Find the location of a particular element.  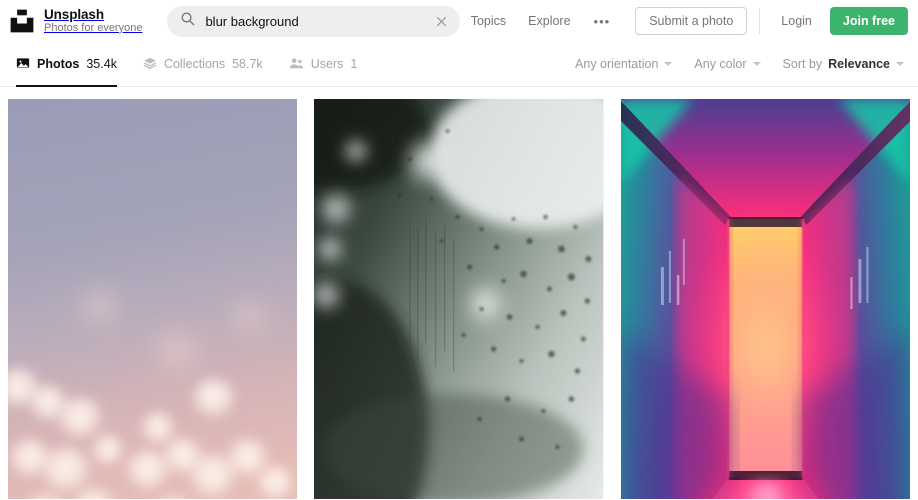

tab-photos: Photos 35.4k is located at coordinates (66, 64).